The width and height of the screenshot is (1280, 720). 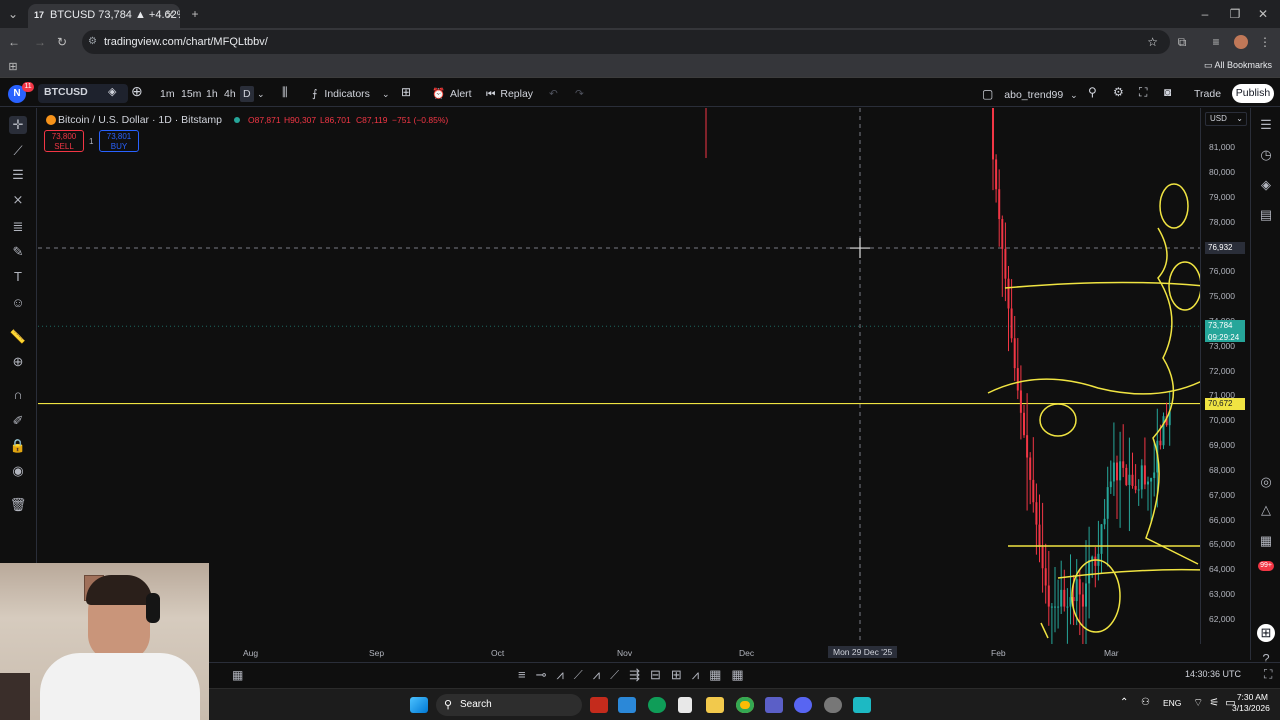 I want to click on language-indicator: ENG, so click(x=1172, y=703).